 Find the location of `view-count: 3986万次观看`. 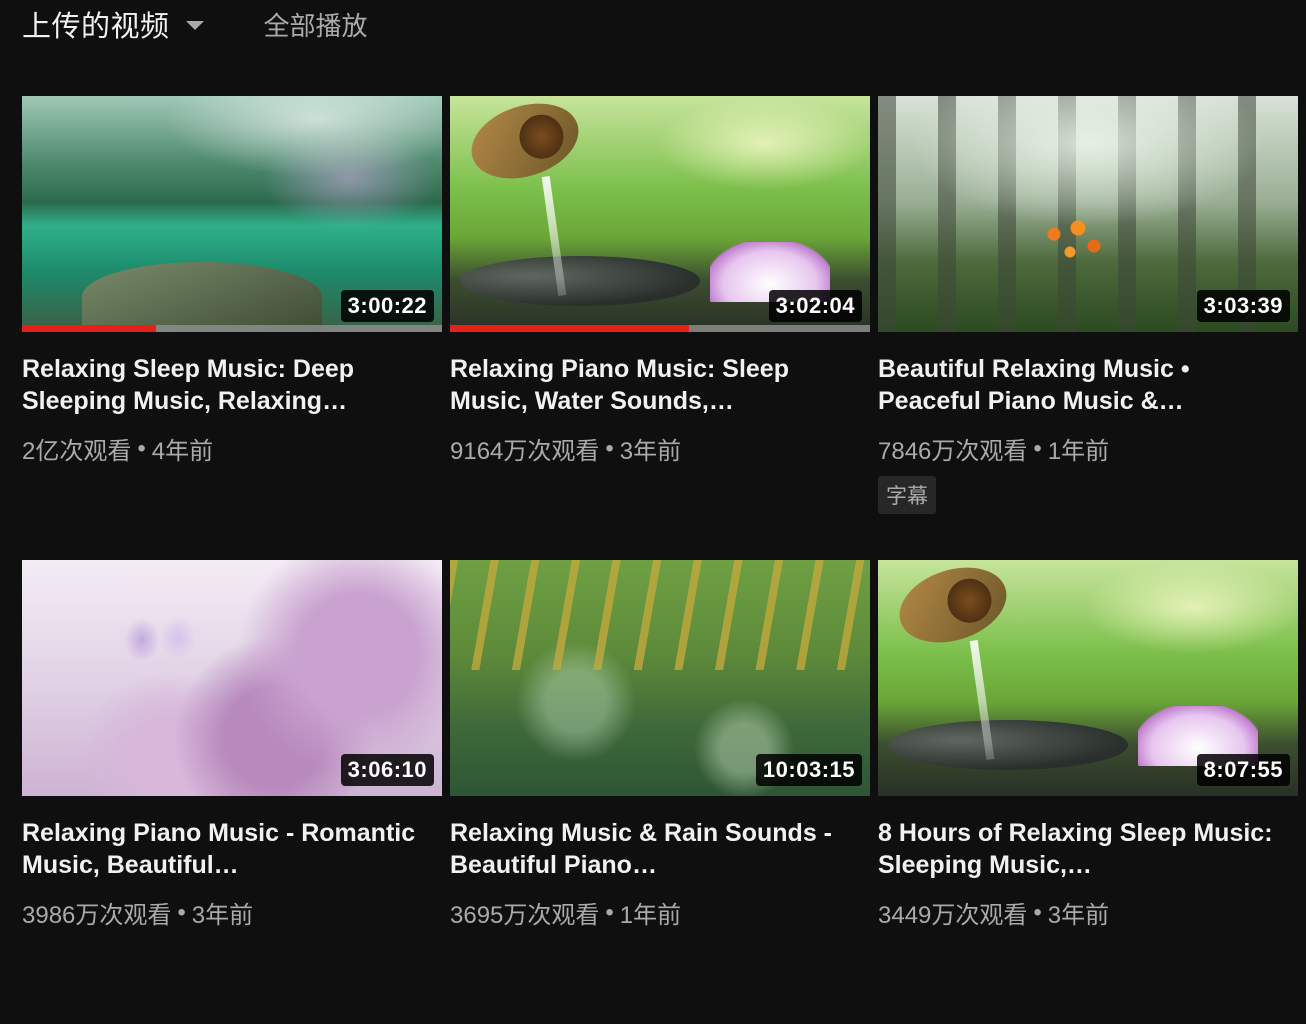

view-count: 3986万次观看 is located at coordinates (97, 915).